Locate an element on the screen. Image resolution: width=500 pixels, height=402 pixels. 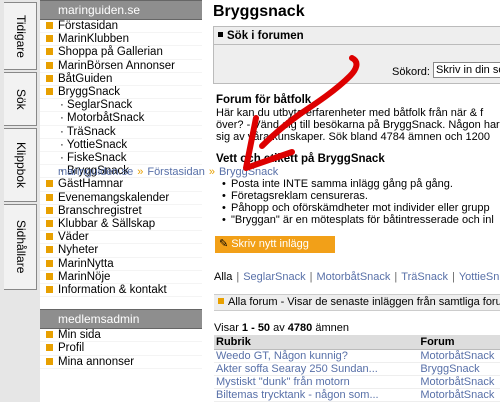
menu-item: Evenemangskalender is located at coordinates (121, 198).